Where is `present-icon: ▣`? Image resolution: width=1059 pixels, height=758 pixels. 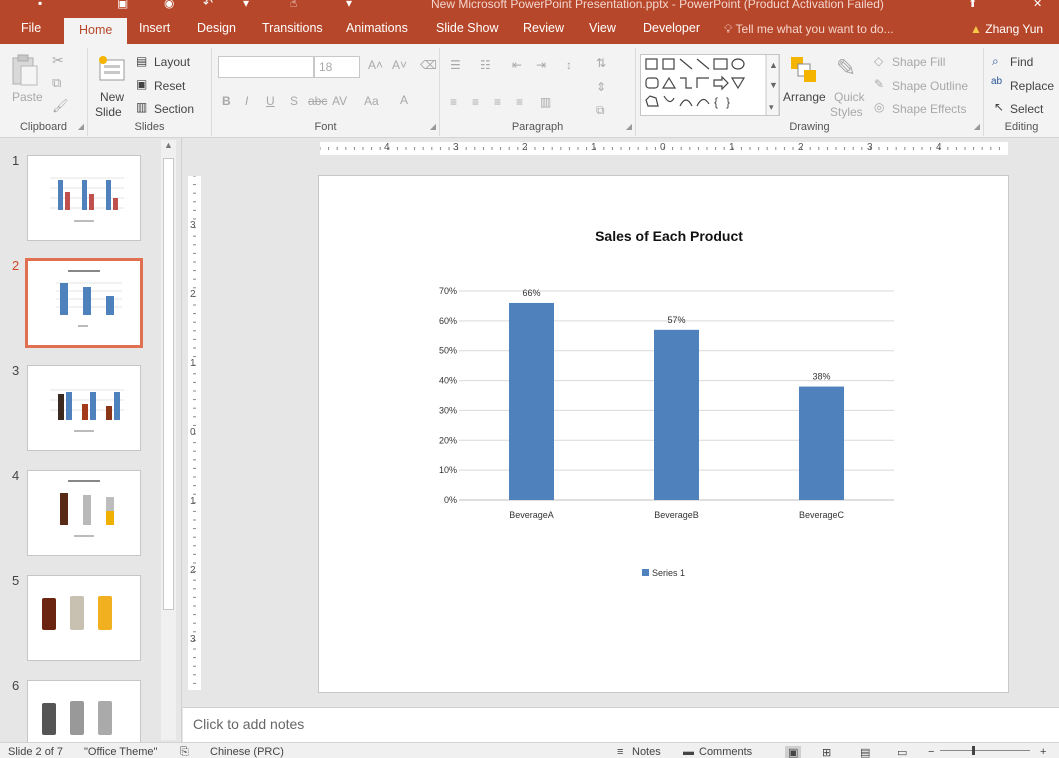 present-icon: ▣ is located at coordinates (124, 5).